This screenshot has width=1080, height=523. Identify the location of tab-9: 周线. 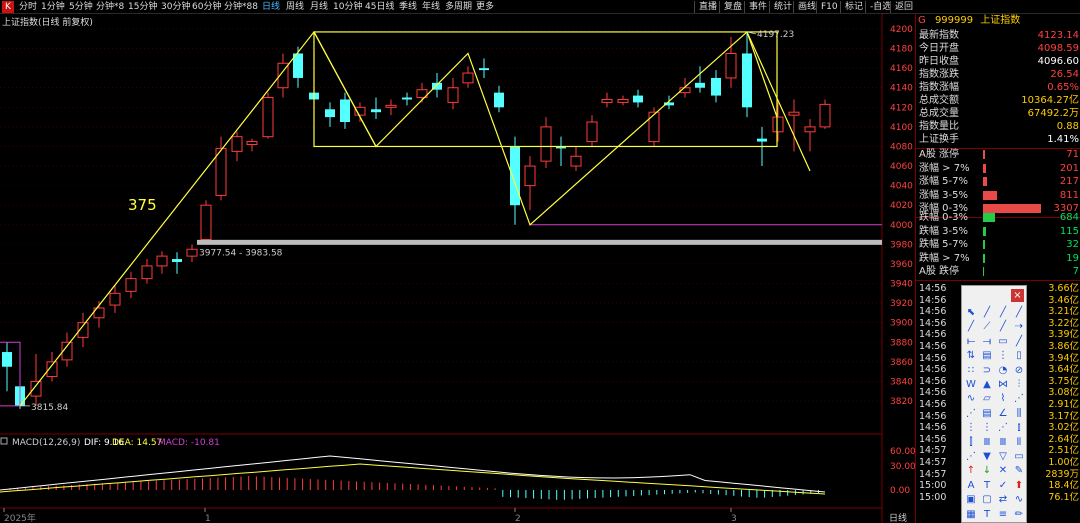
(295, 7).